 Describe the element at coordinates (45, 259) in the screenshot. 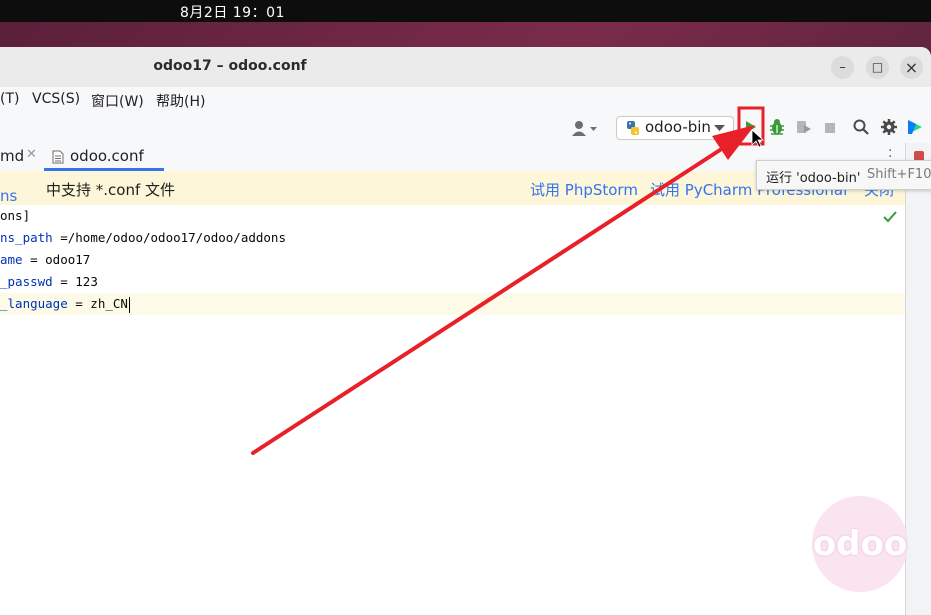

I see `code-line: ame = odoo17` at that location.